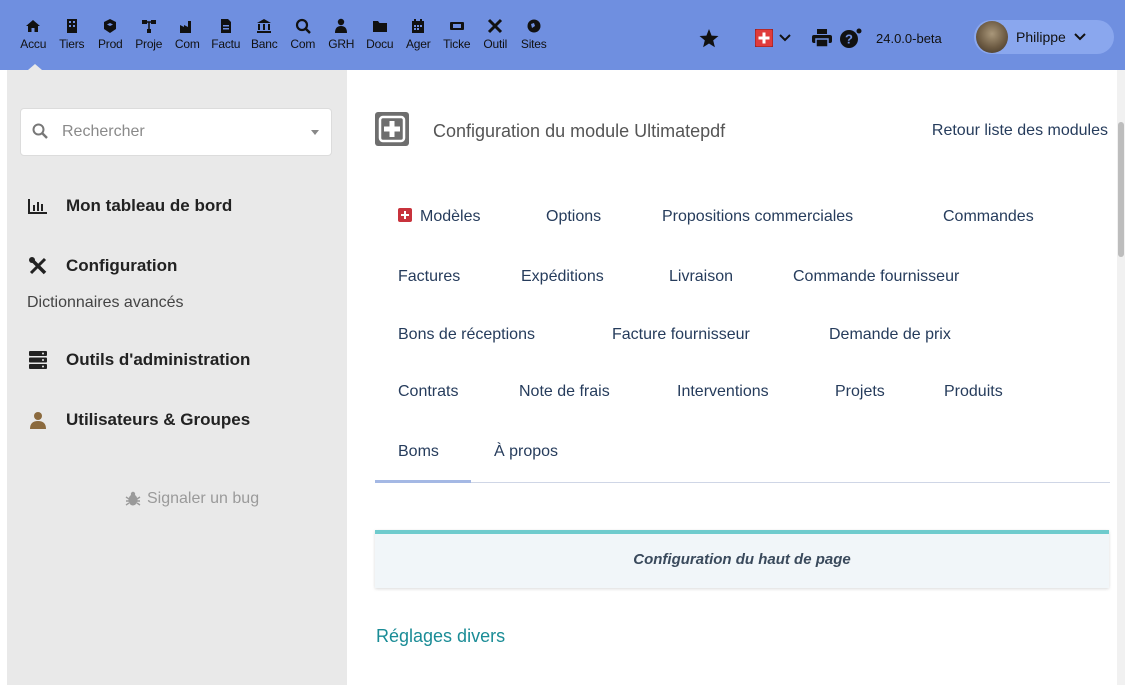 The height and width of the screenshot is (685, 1125). Describe the element at coordinates (303, 26) in the screenshot. I see `search-dollar-icon` at that location.